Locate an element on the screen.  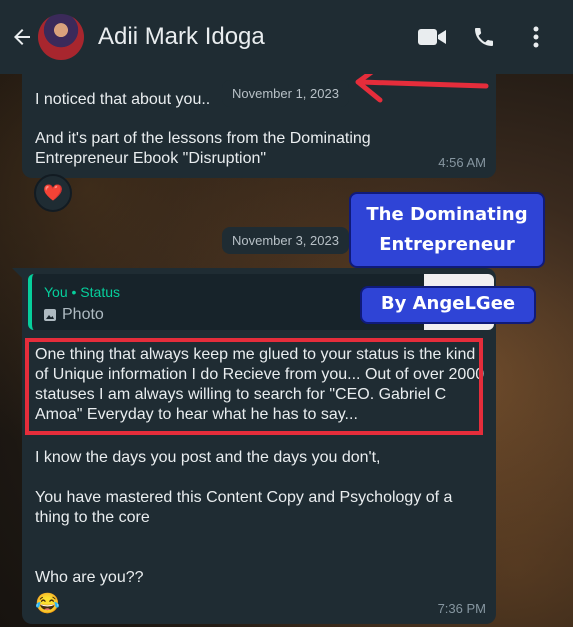
date-chip: November 1, 2023 is located at coordinates (285, 93).